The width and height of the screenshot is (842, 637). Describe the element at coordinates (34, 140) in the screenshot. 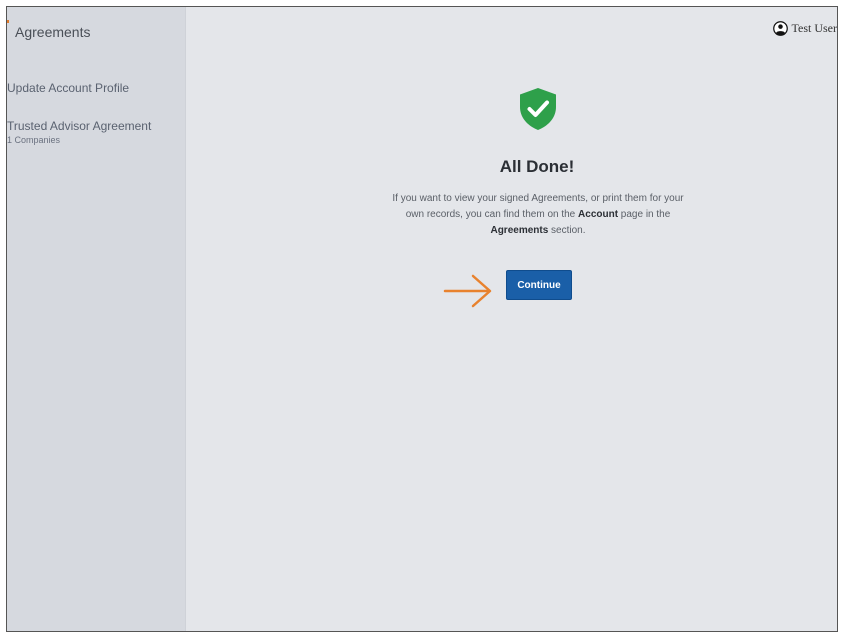

I see `sidebar-item-companies-count: 1 Companies` at that location.